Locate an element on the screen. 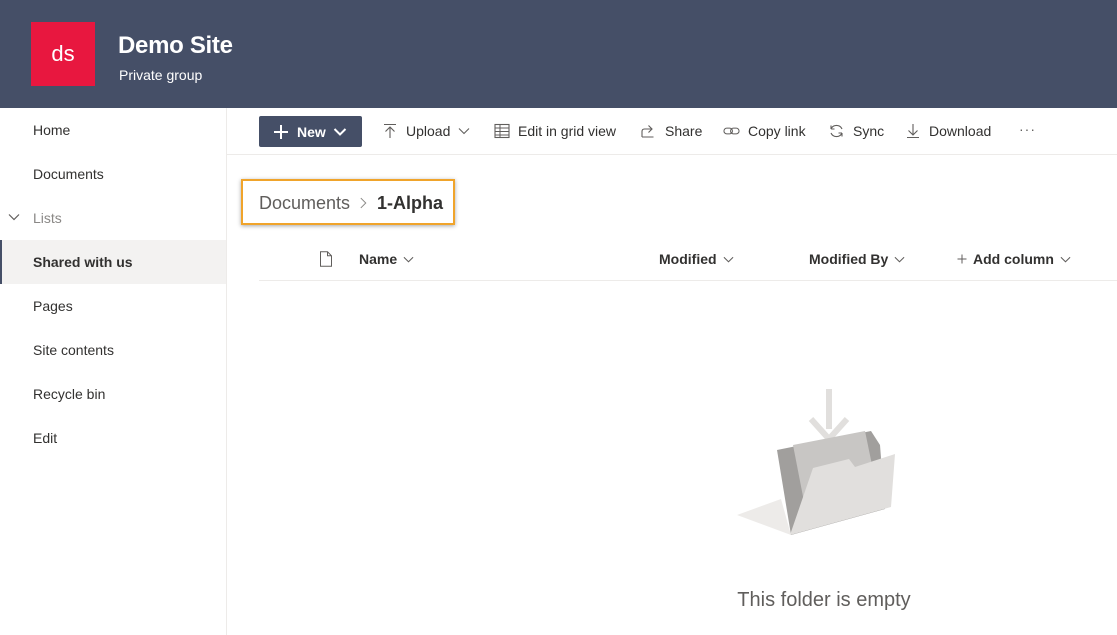  nav-item-label: Lists is located at coordinates (47, 218).